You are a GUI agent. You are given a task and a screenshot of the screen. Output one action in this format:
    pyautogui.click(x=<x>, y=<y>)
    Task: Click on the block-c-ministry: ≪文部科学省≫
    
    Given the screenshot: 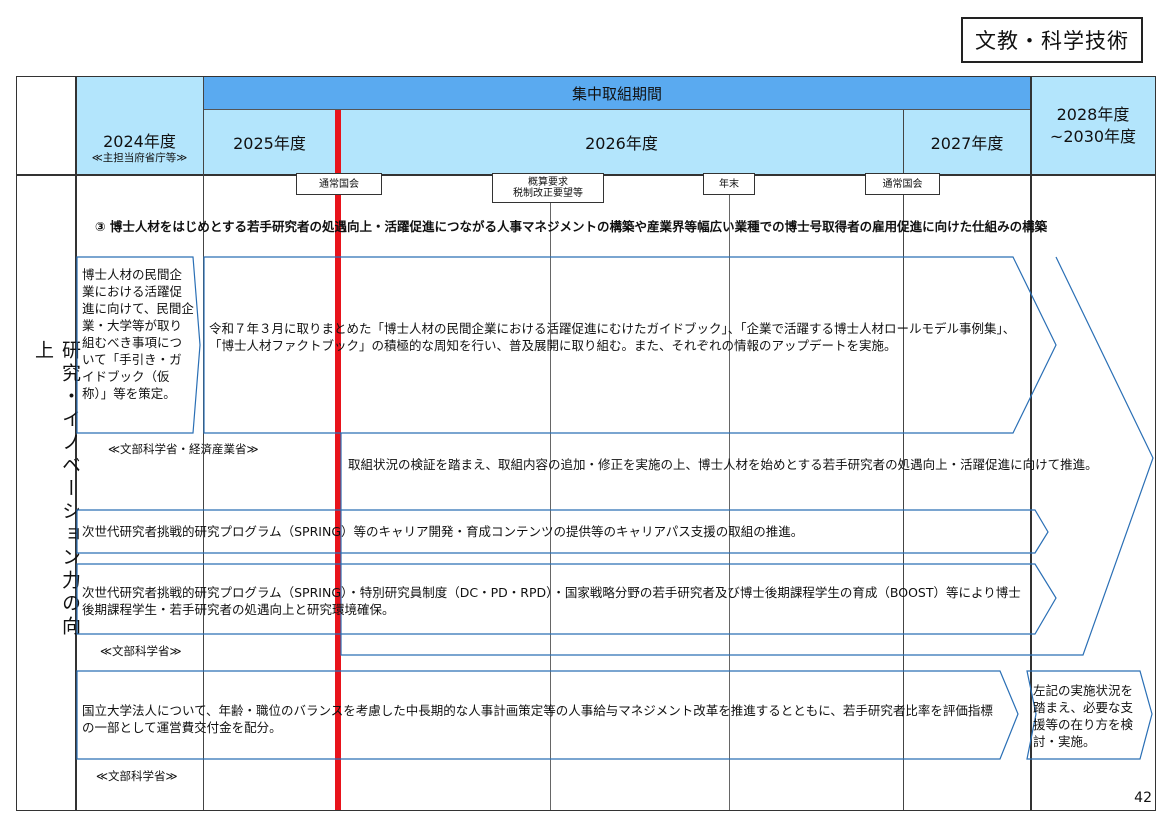 What is the action you would take?
    pyautogui.click(x=141, y=651)
    